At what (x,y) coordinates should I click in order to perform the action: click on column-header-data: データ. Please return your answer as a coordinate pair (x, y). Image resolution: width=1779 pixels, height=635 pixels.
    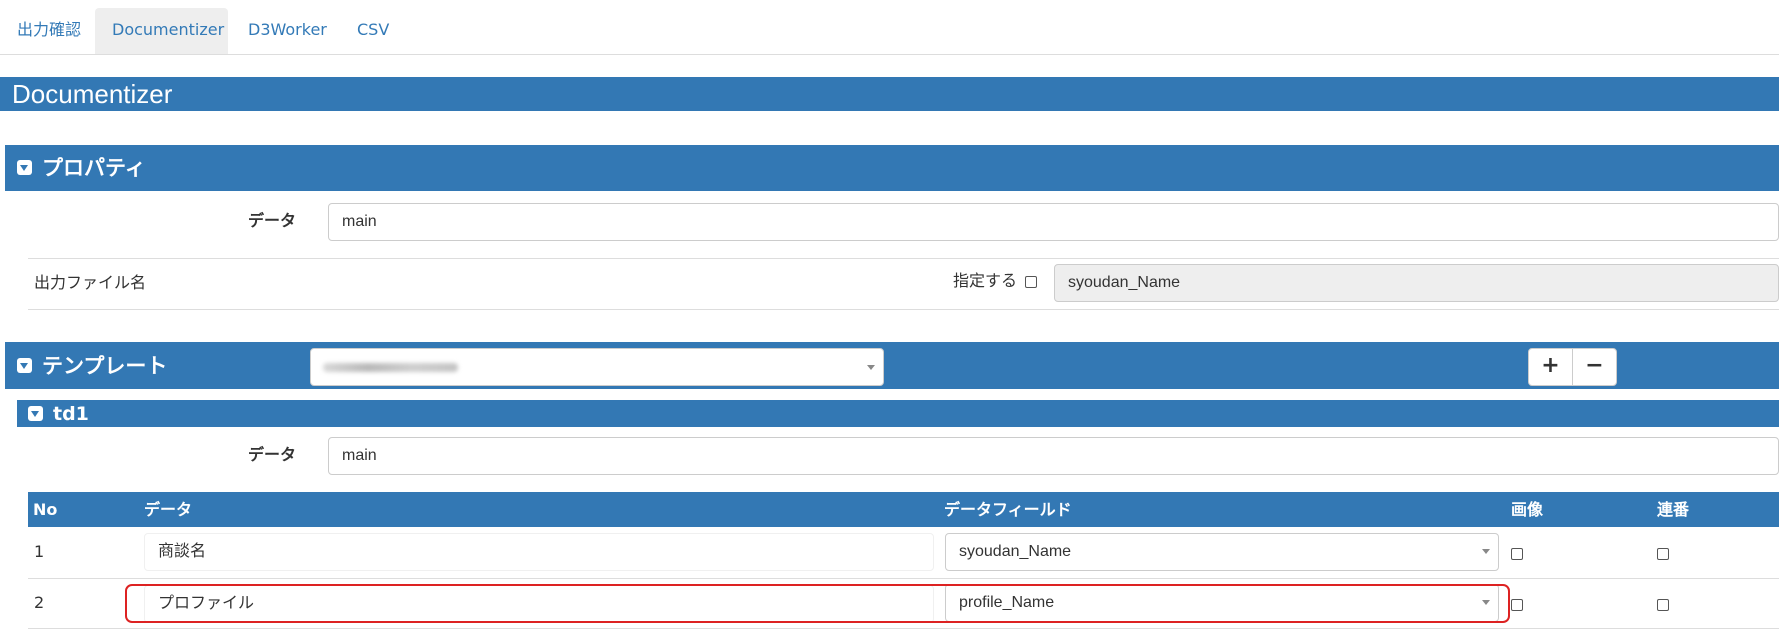
    Looking at the image, I should click on (168, 509).